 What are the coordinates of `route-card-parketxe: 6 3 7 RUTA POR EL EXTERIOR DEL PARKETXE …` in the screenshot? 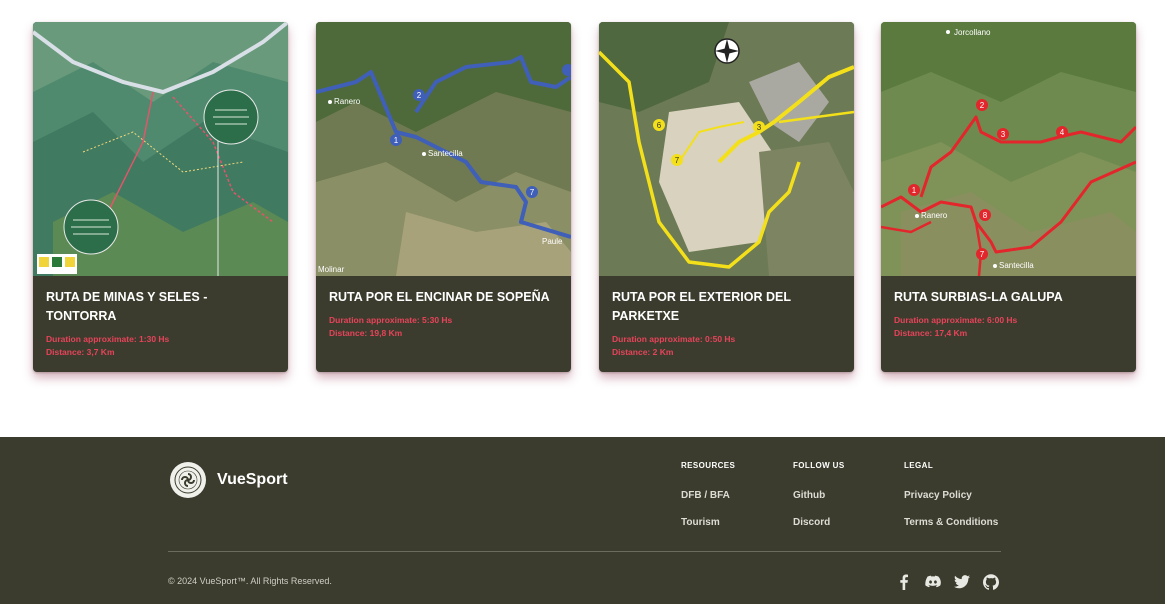 It's located at (726, 197).